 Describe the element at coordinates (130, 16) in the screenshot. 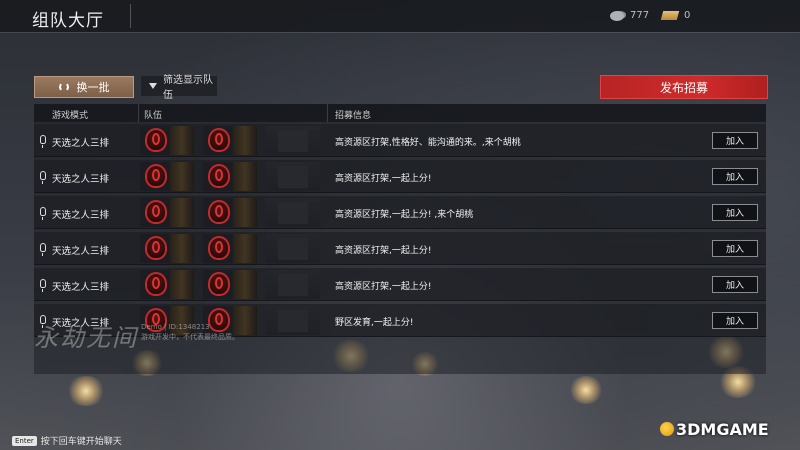

I see `title-divider` at that location.